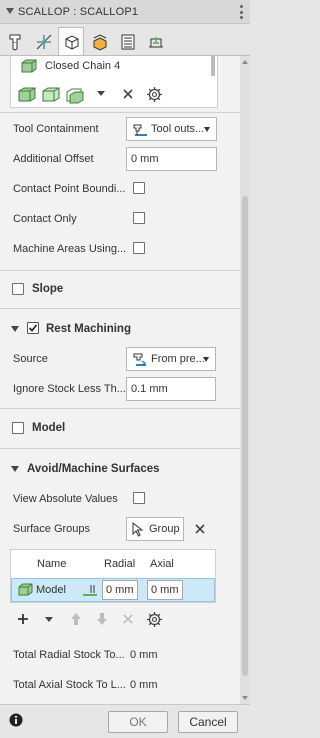 The width and height of the screenshot is (320, 738). I want to click on linking-tab-icon, so click(128, 42).